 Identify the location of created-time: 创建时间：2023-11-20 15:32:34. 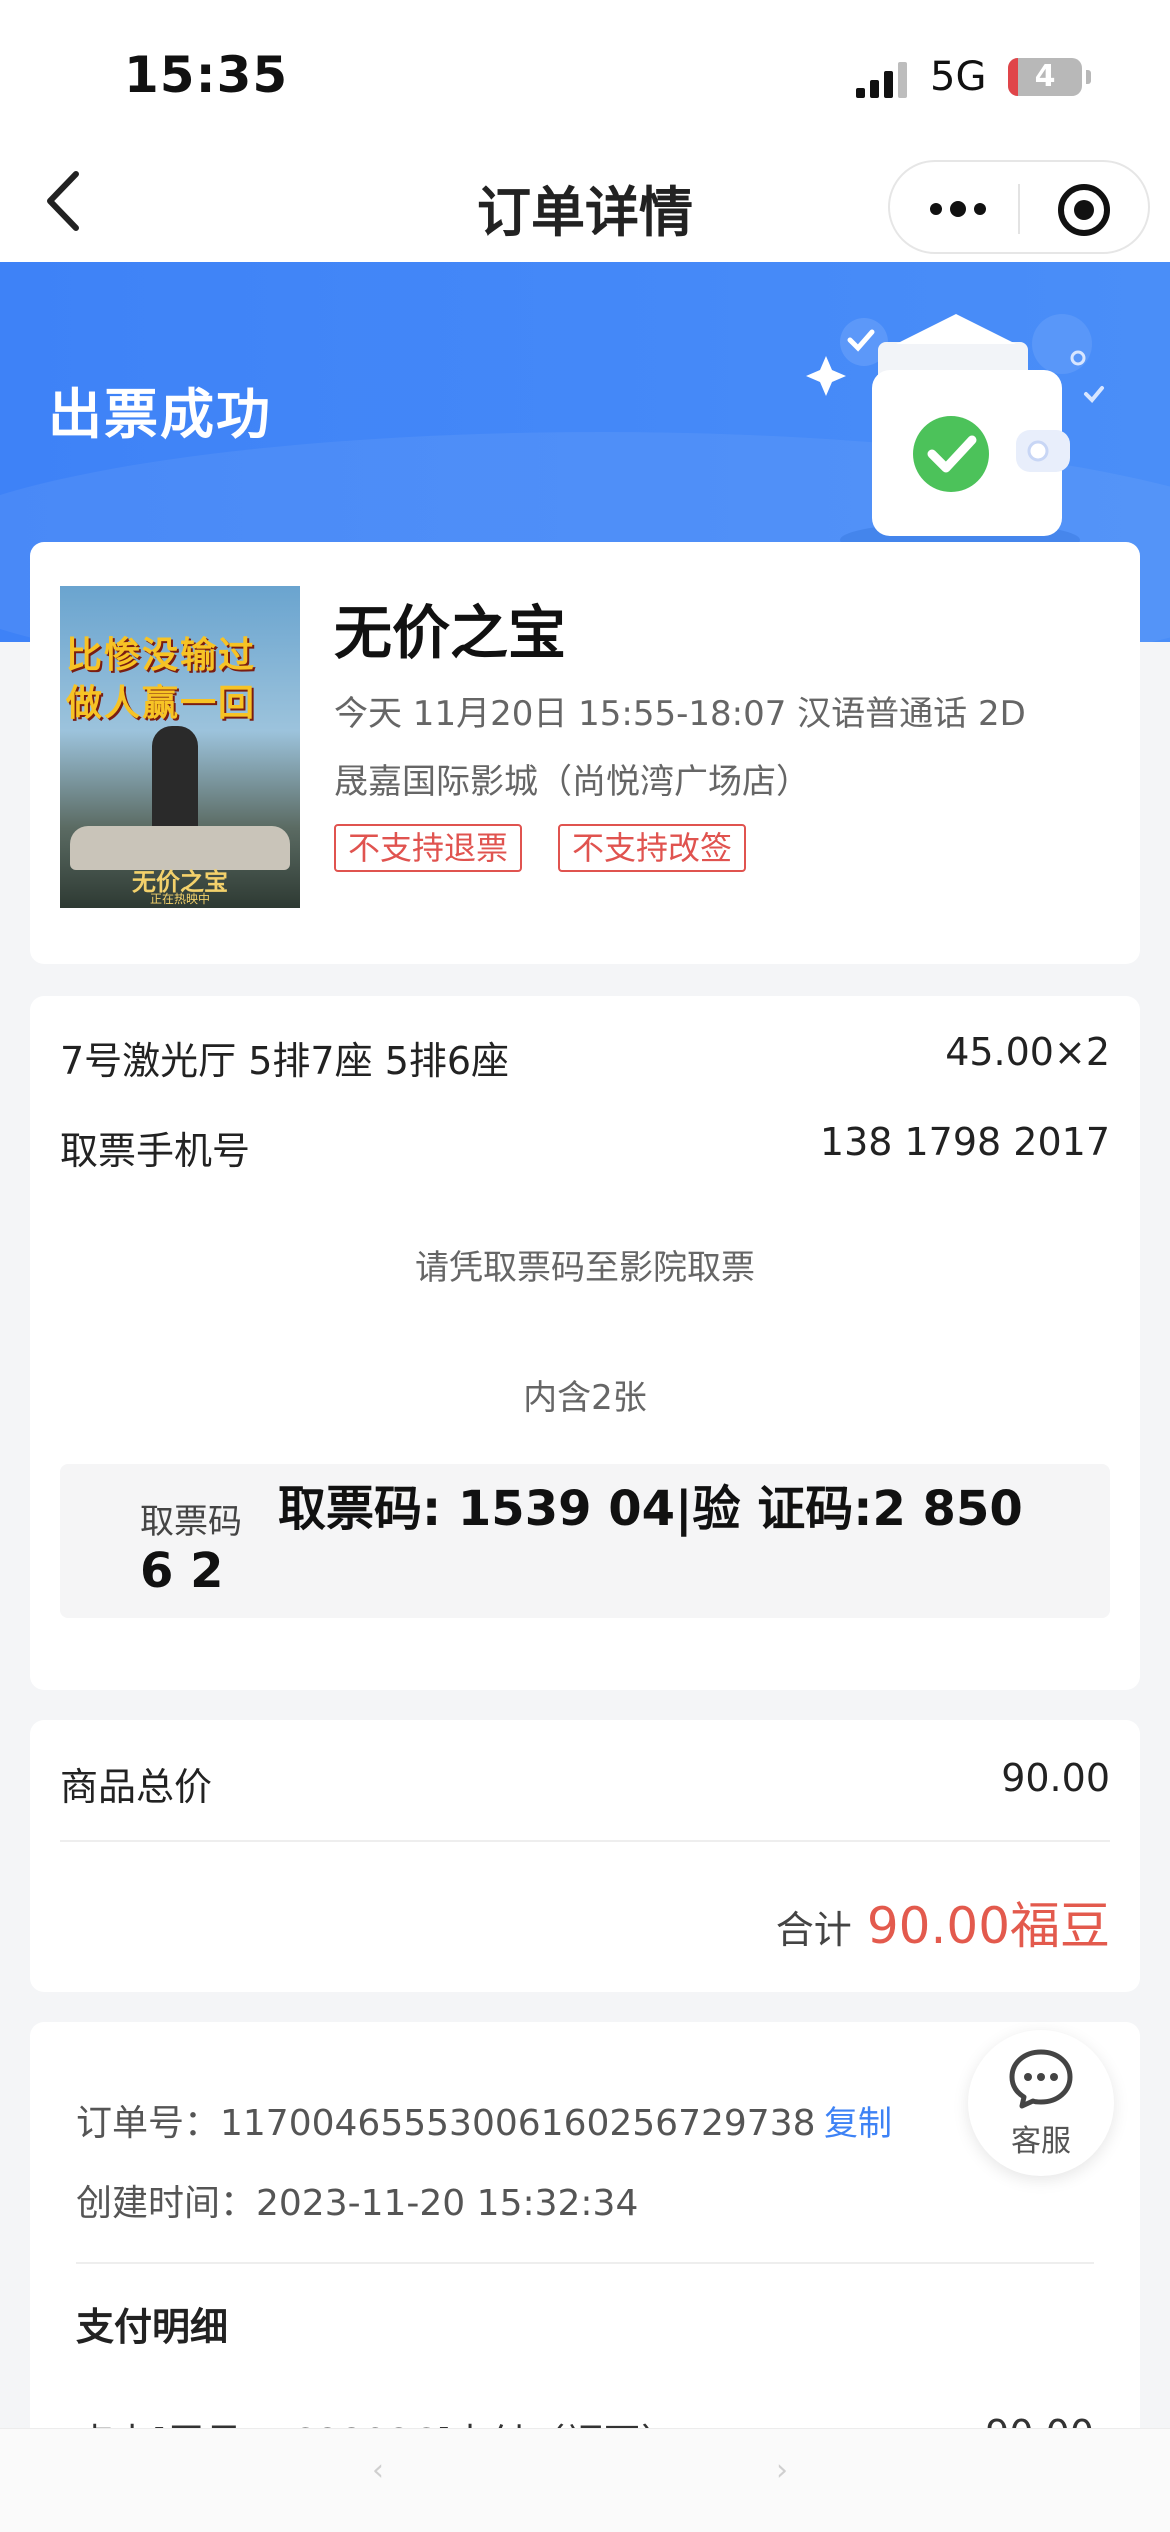
(357, 2203).